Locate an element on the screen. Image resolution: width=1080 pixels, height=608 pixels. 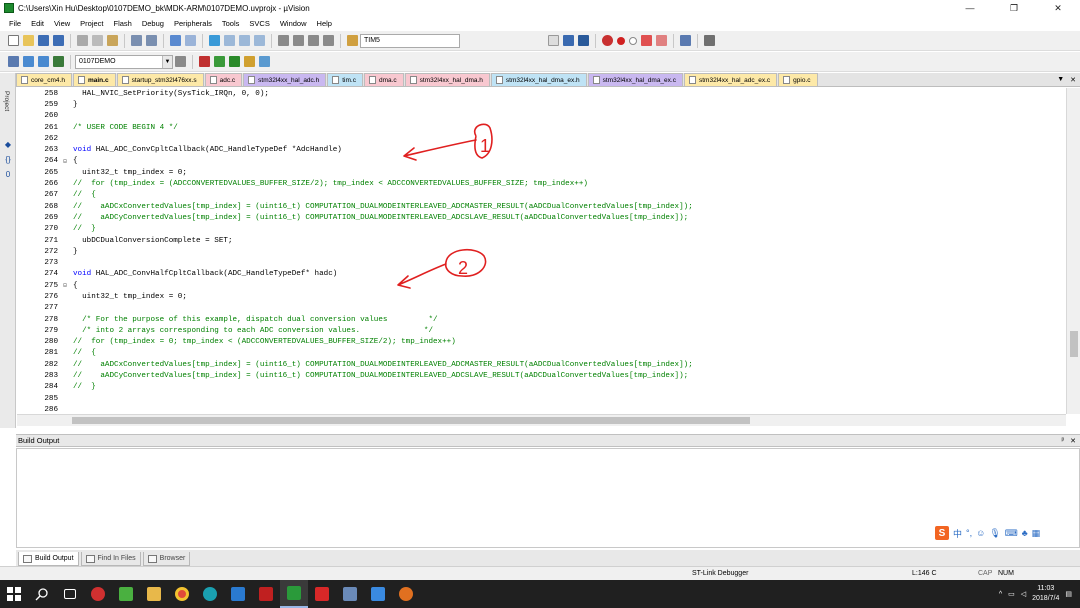
menu-debug: Debug is located at coordinates (153, 23).